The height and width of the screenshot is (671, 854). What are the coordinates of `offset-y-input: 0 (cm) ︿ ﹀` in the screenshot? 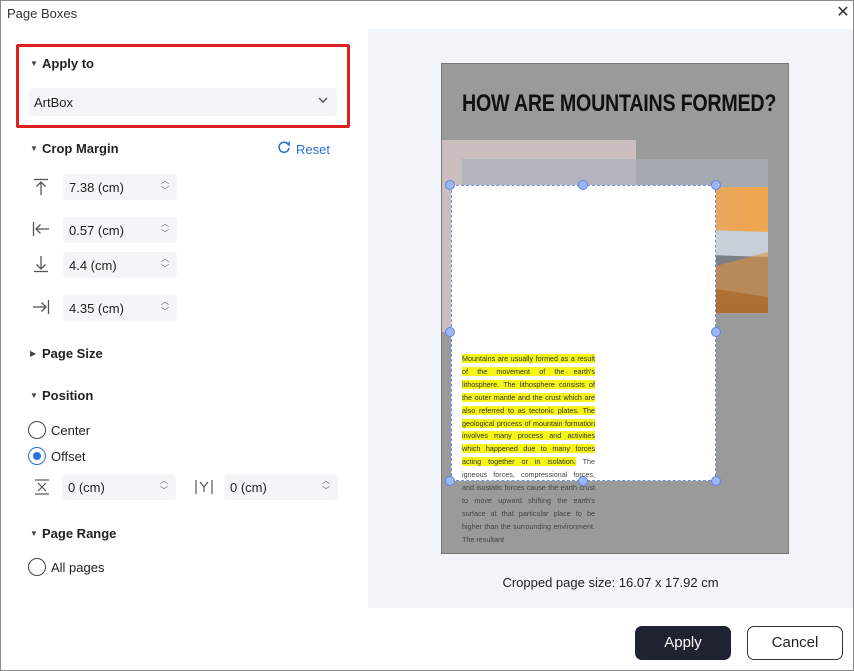 It's located at (281, 487).